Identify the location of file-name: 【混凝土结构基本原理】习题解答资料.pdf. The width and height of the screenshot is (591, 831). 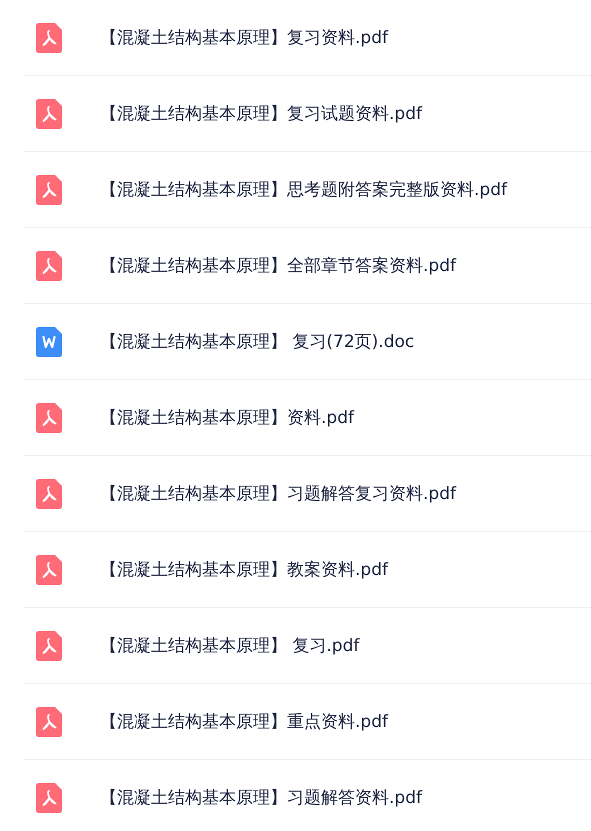
(261, 797).